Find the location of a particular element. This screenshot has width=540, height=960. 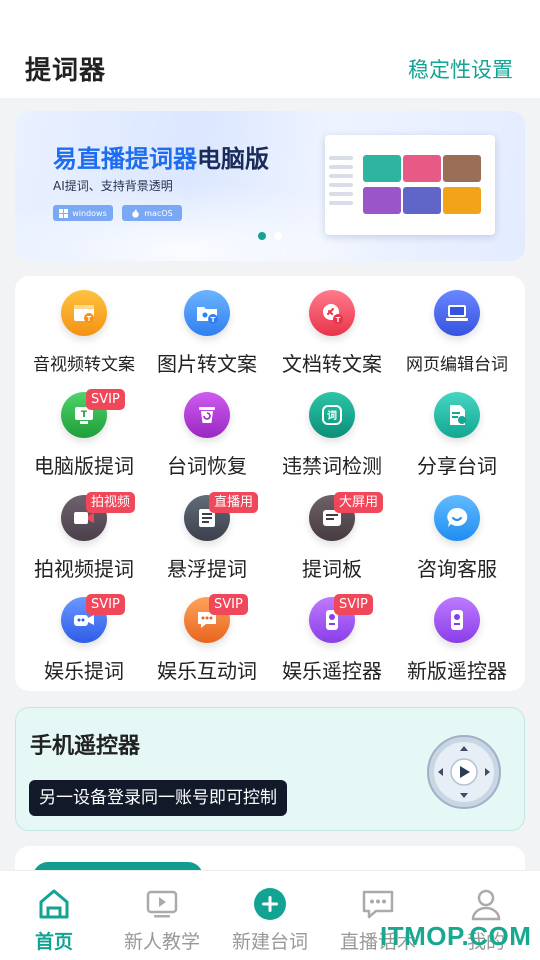

promo-banner: 易直播提词器电脑版 AI提词、支持背景透明 windows macOS is located at coordinates (270, 186).